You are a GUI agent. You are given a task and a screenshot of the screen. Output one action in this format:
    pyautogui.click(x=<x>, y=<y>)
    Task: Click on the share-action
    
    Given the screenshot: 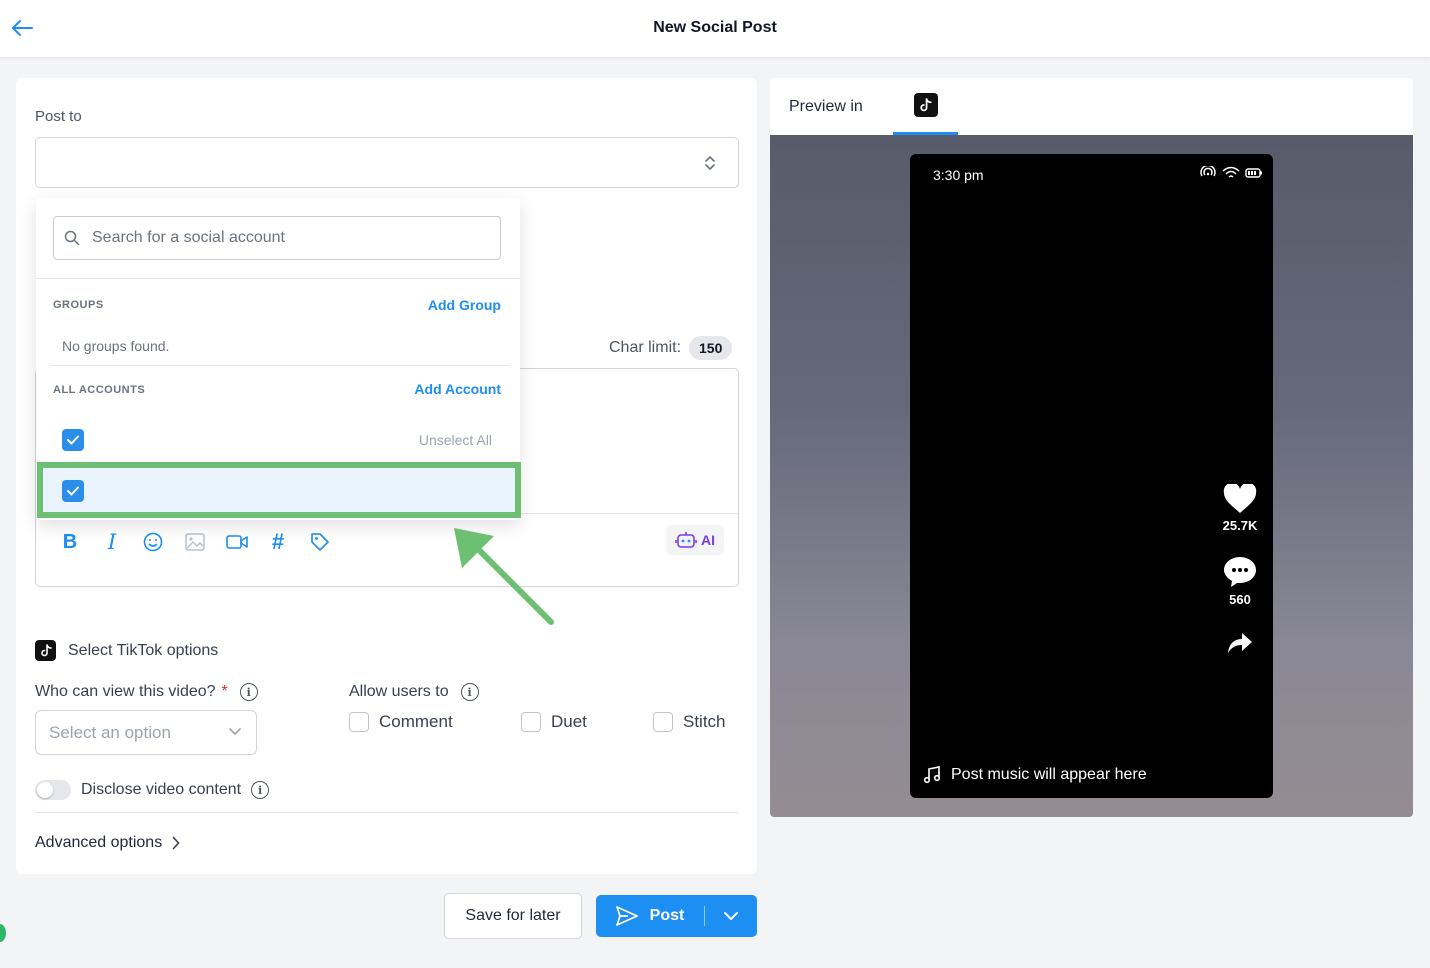 What is the action you would take?
    pyautogui.click(x=1240, y=643)
    